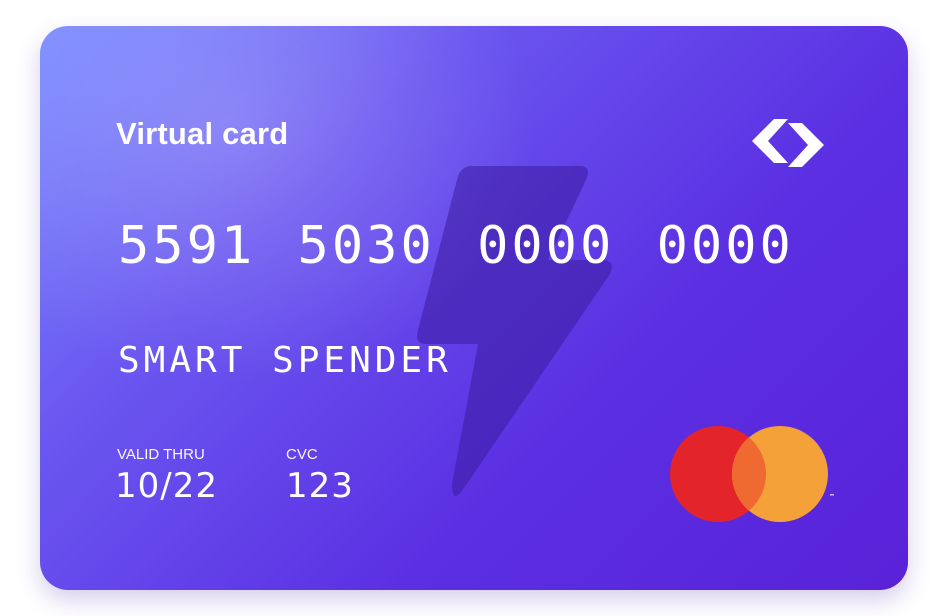 The width and height of the screenshot is (948, 616). I want to click on card-type-label: Virtual card, so click(202, 133).